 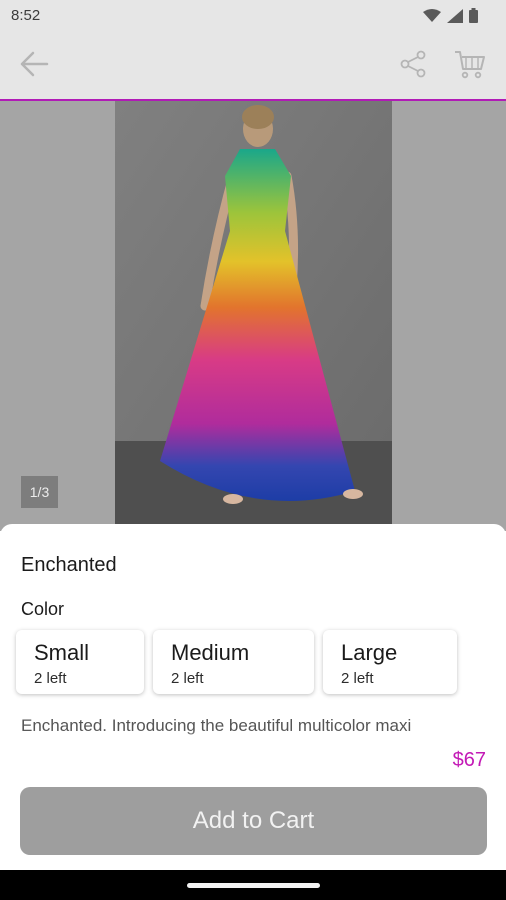 I want to click on size-option-large: Large 2 left, so click(x=390, y=662).